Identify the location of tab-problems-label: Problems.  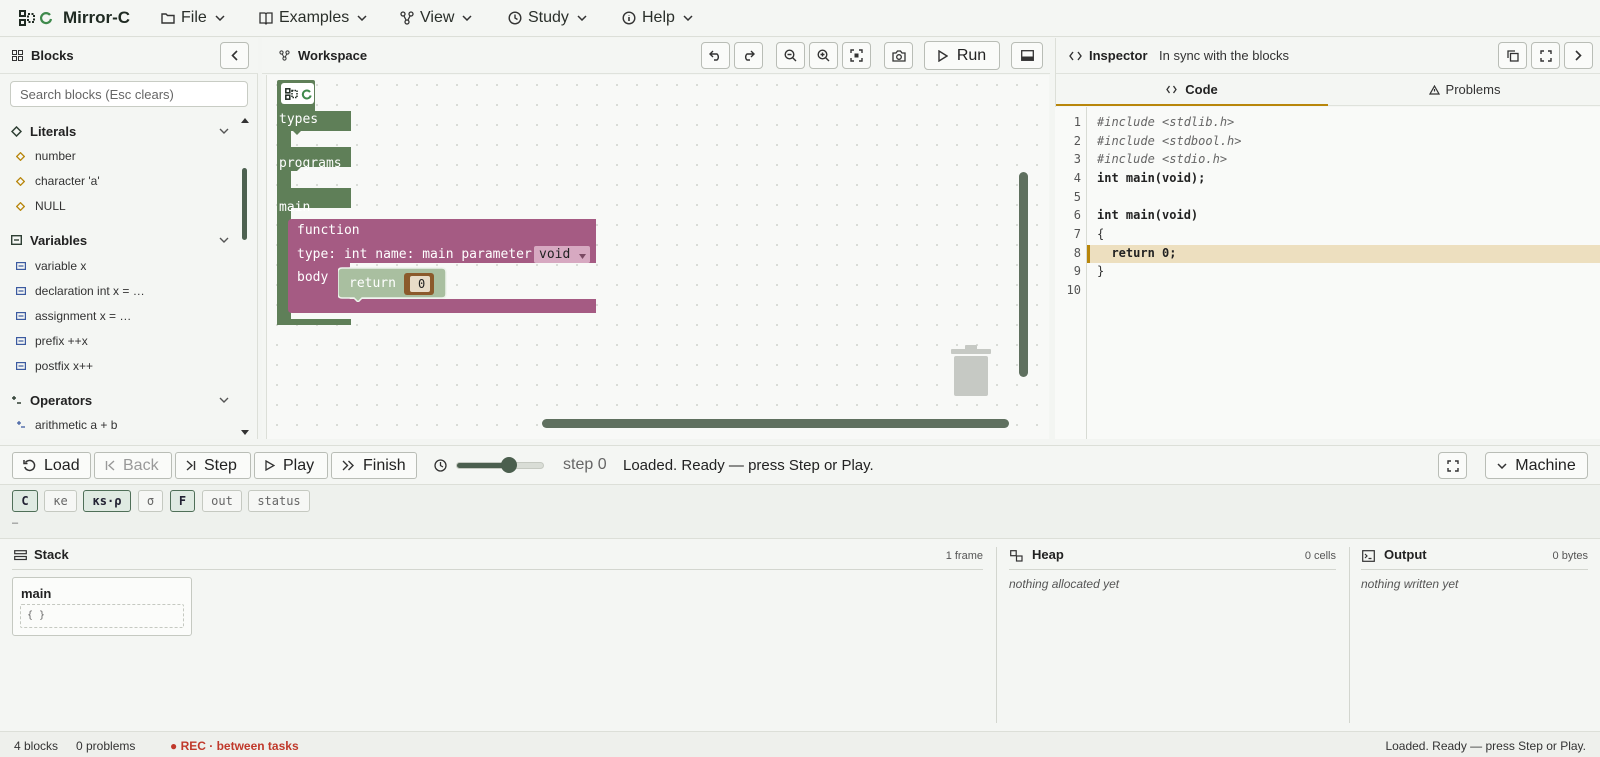
(1473, 89).